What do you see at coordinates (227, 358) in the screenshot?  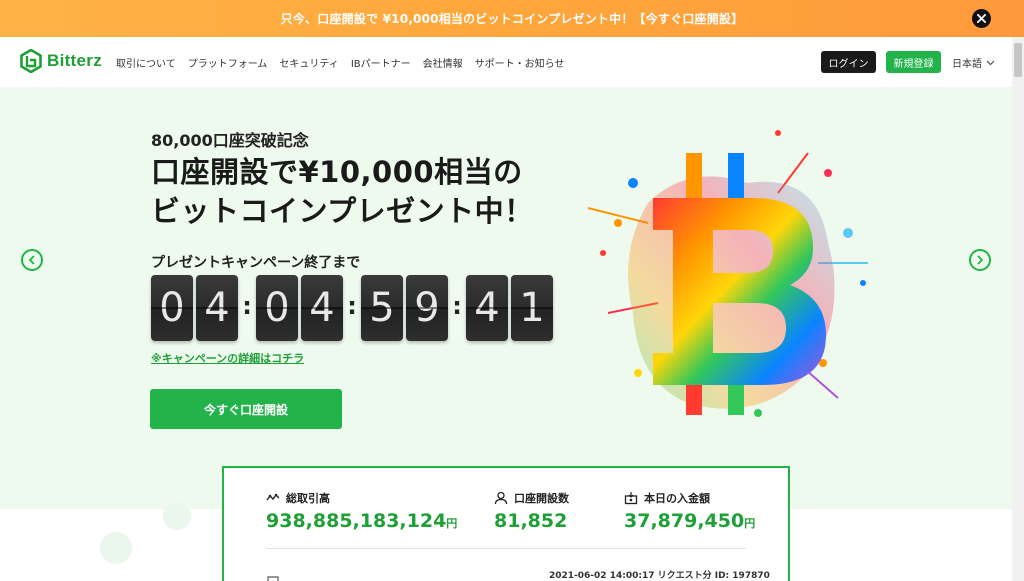 I see `campaign-details-link: ※キャンペーンの詳細はコチラ` at bounding box center [227, 358].